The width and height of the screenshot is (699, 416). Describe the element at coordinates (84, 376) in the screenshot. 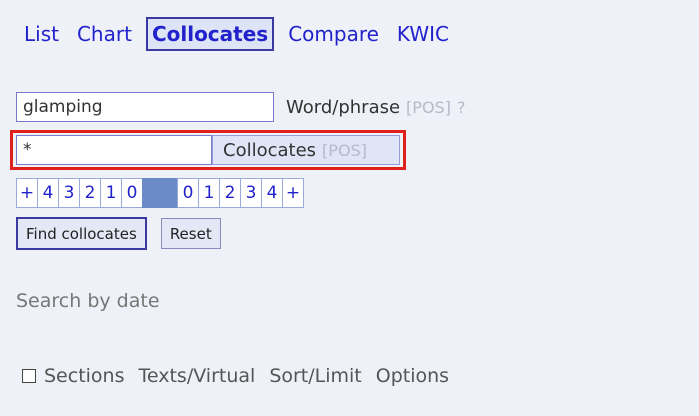

I see `sections-link: Sections` at that location.